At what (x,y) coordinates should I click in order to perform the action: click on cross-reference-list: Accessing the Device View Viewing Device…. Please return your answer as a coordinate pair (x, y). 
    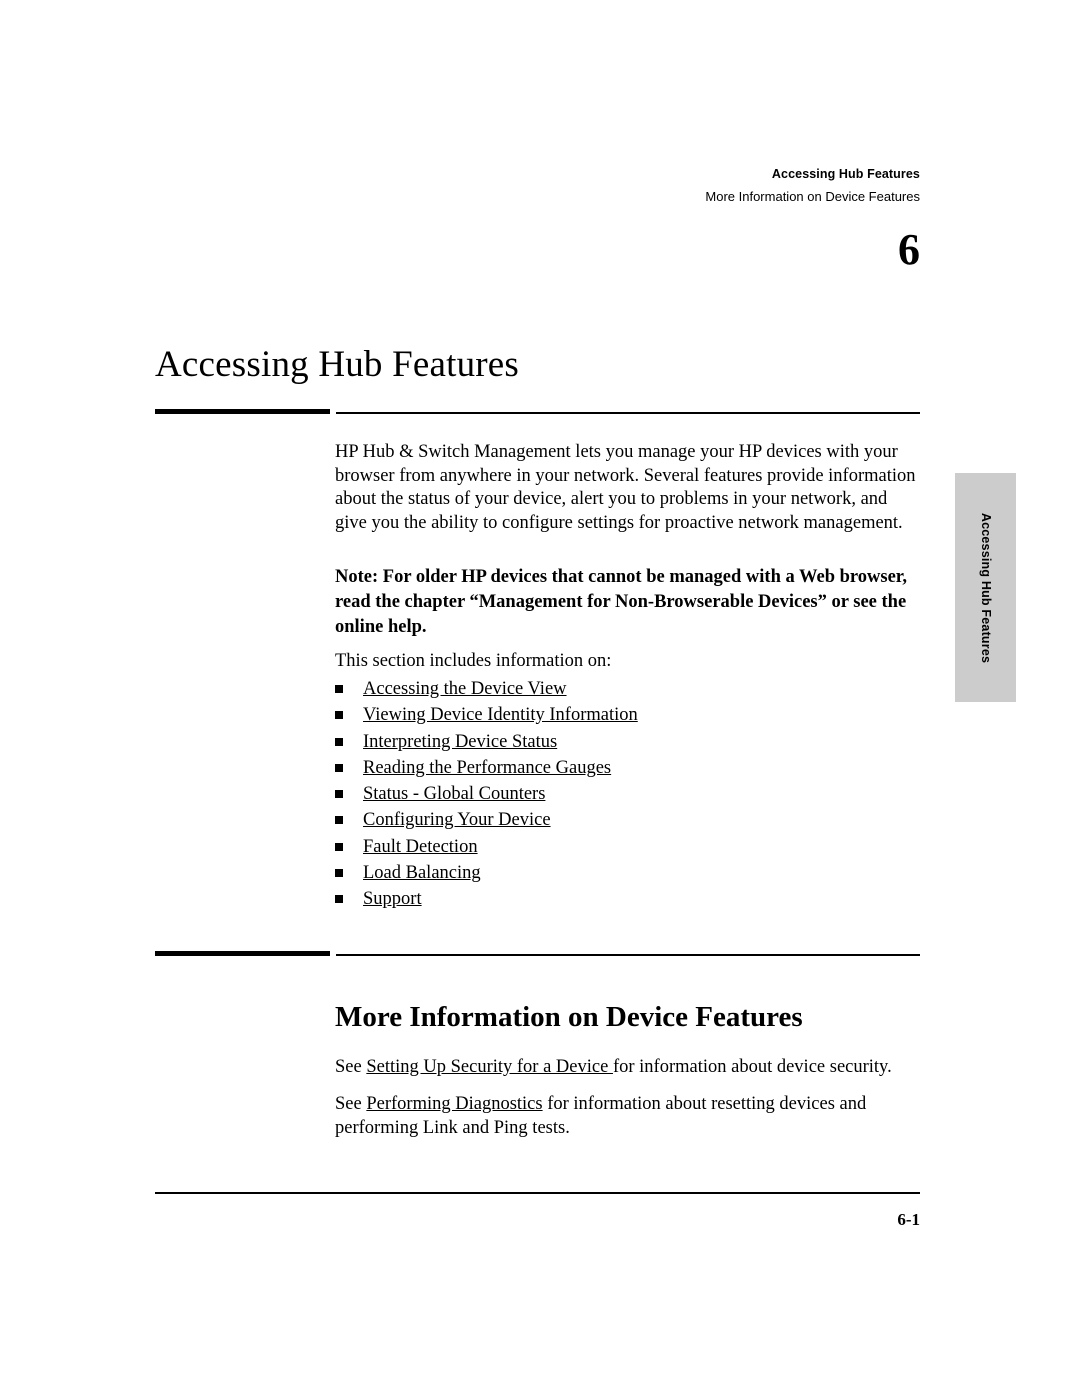
    Looking at the image, I should click on (629, 794).